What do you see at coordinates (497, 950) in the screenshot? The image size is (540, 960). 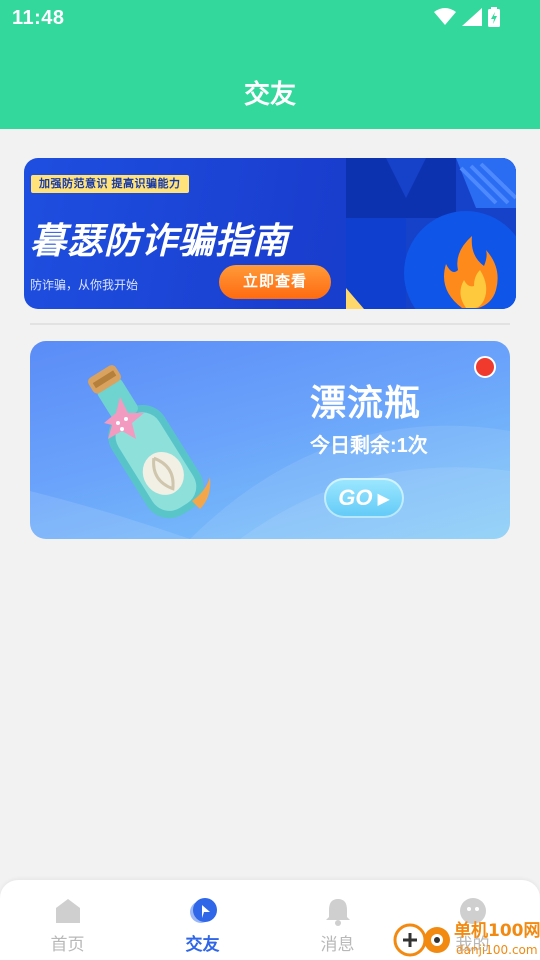 I see `svg-text: danji100.com` at bounding box center [497, 950].